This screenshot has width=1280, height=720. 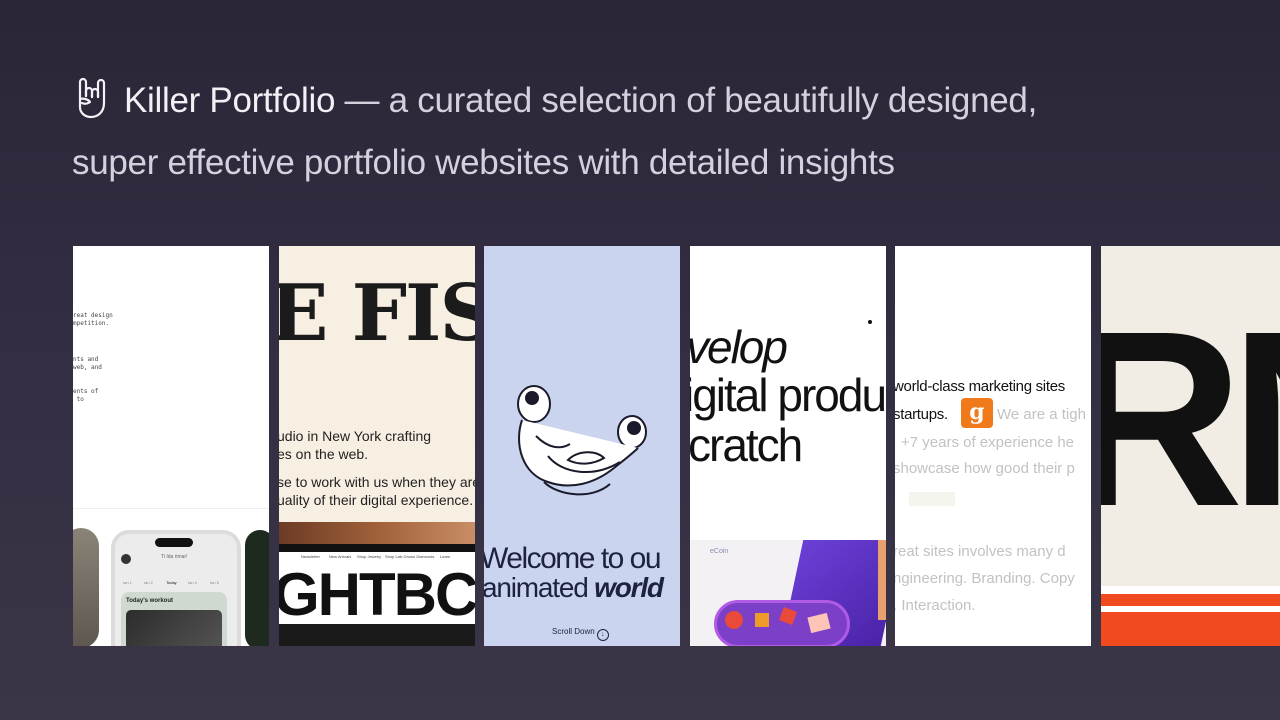 What do you see at coordinates (149, 601) in the screenshot?
I see `workout-title: Today's workout` at bounding box center [149, 601].